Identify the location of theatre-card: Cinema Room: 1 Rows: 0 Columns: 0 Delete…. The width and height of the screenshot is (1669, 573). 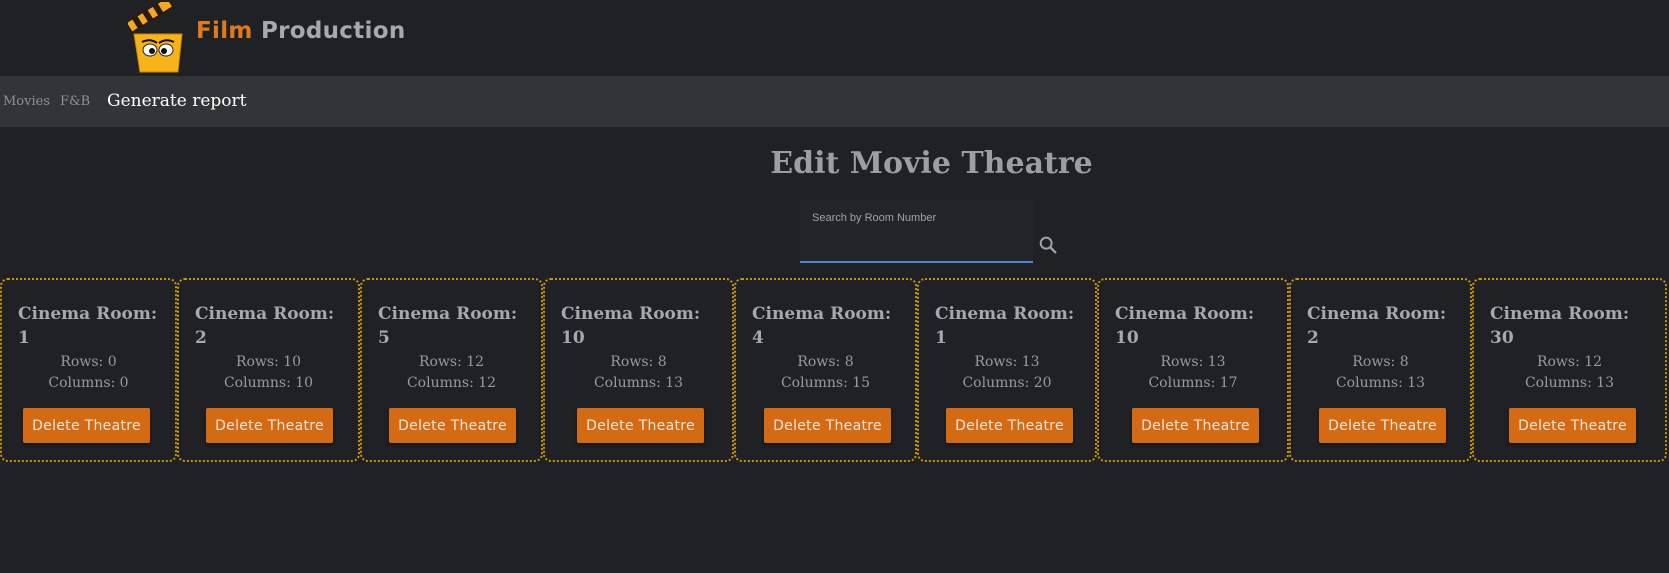
(88, 370).